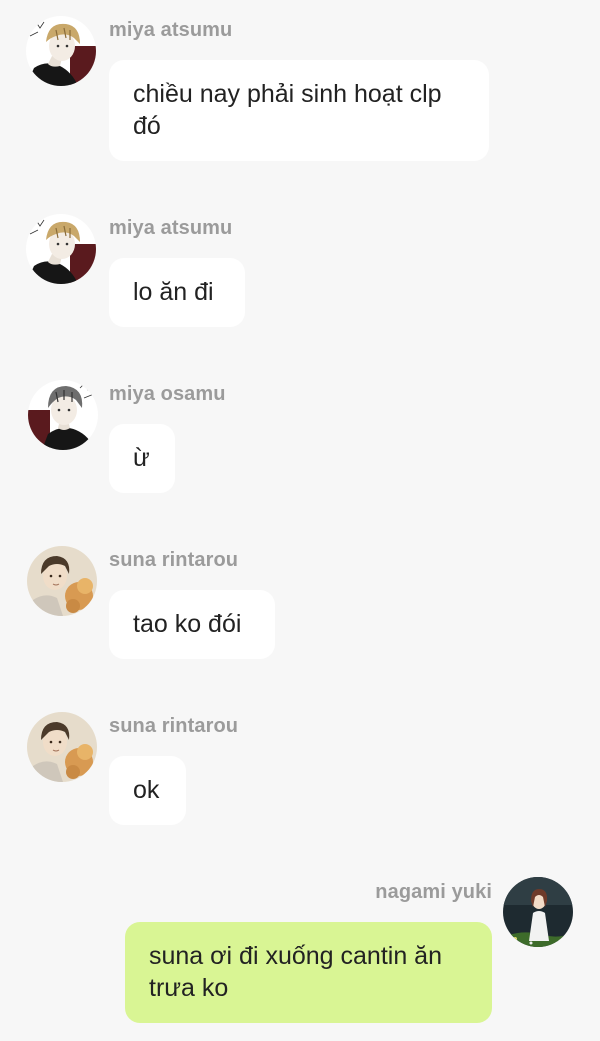  I want to click on avatar-yuki-icon, so click(538, 912).